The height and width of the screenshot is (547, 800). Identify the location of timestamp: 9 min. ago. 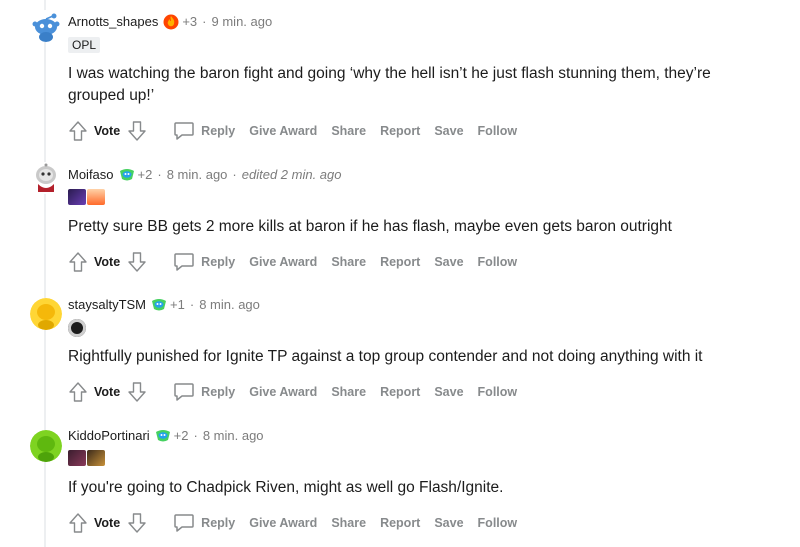
(242, 22).